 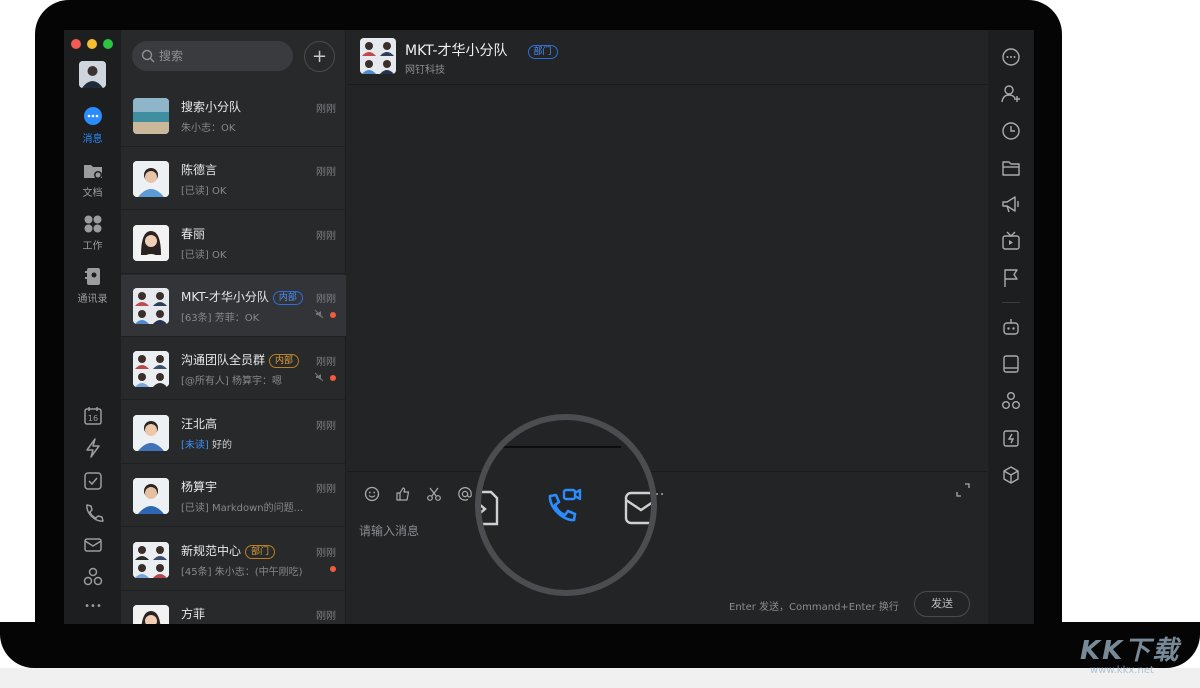 What do you see at coordinates (233, 179) in the screenshot?
I see `list-item: 陈德言 刚刚 [已读] OK` at bounding box center [233, 179].